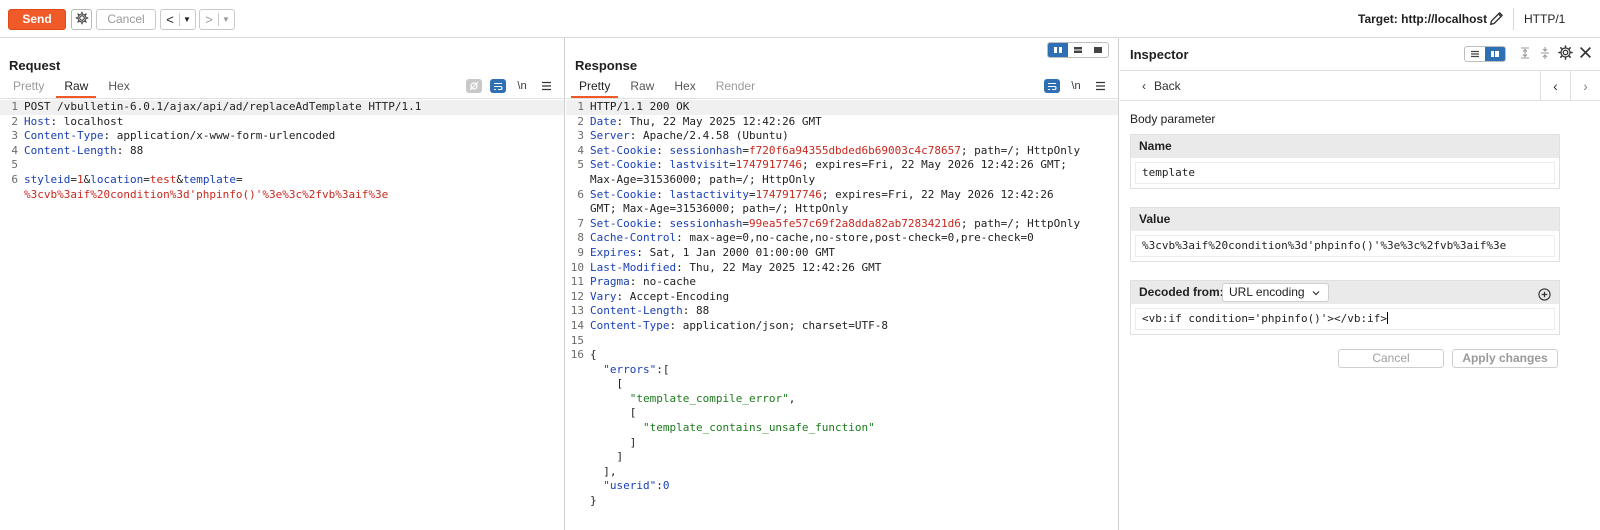  I want to click on close-icon, so click(1585, 54).